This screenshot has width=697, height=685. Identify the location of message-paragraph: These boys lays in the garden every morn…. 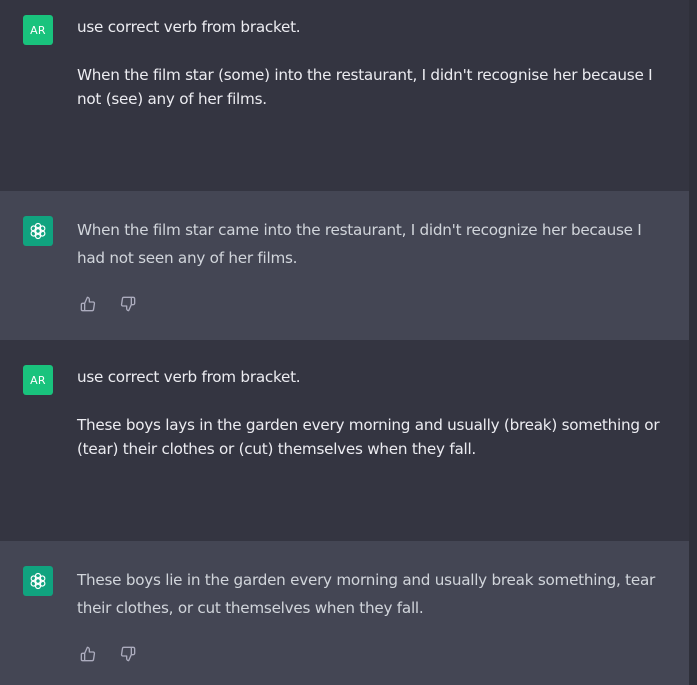
(368, 437).